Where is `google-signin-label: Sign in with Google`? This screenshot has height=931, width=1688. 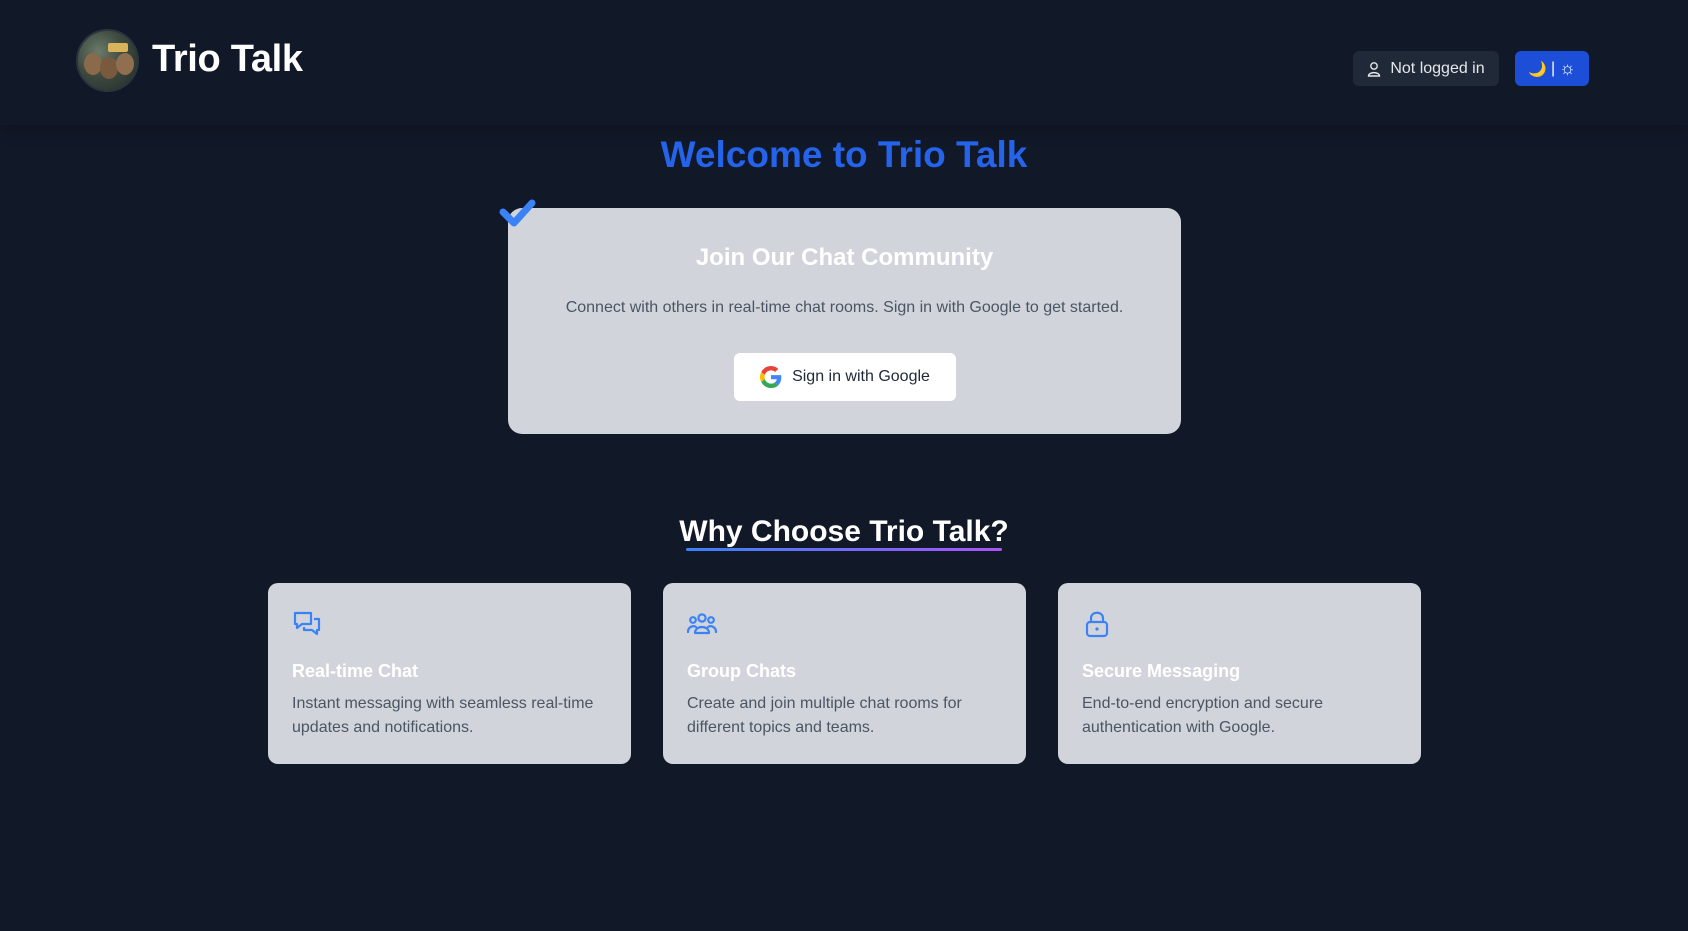
google-signin-label: Sign in with Google is located at coordinates (861, 376).